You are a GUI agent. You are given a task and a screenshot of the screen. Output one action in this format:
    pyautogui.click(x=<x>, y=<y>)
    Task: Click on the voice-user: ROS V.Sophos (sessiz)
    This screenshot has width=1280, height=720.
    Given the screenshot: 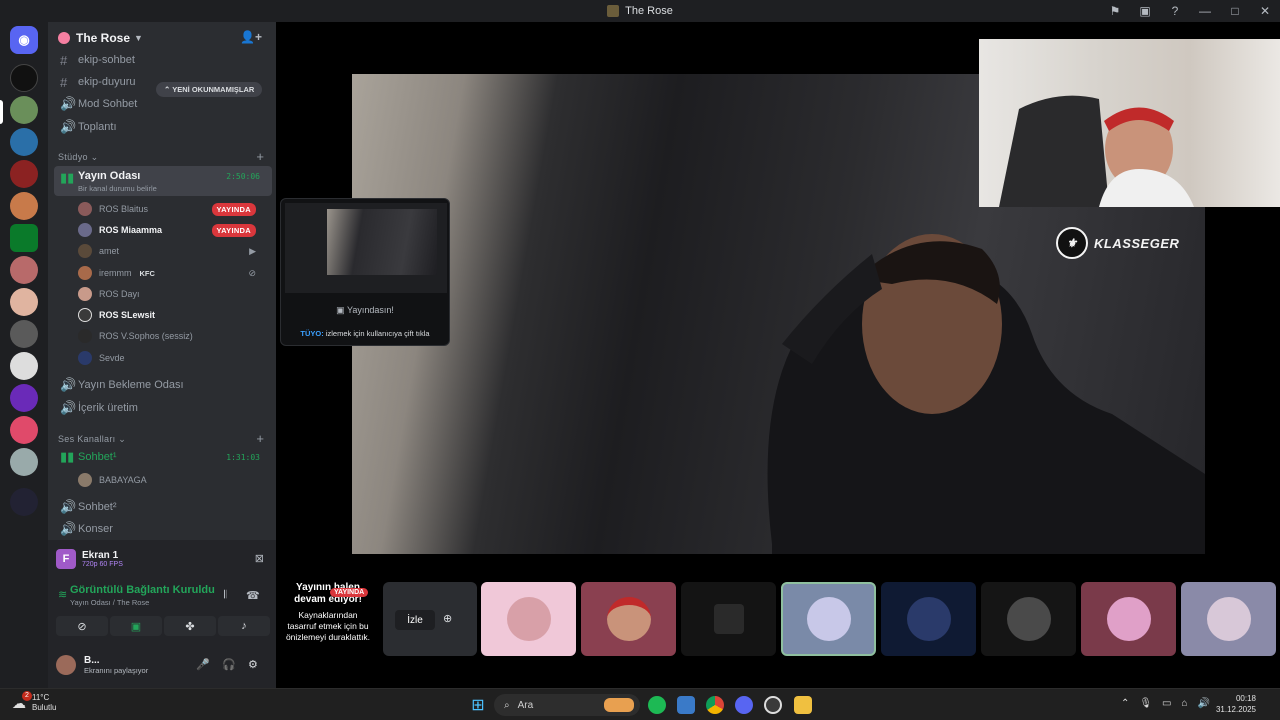 What is the action you would take?
    pyautogui.click(x=173, y=336)
    